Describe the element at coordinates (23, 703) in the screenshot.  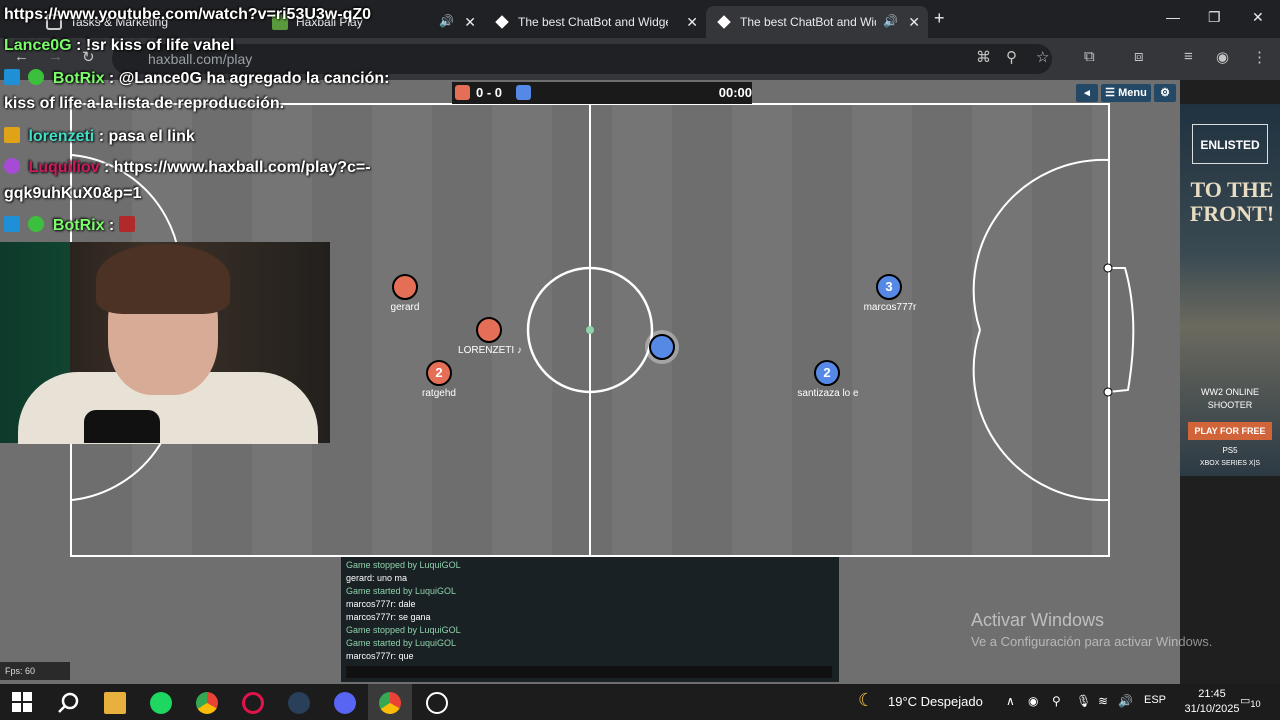
I see `windows-start-icon` at that location.